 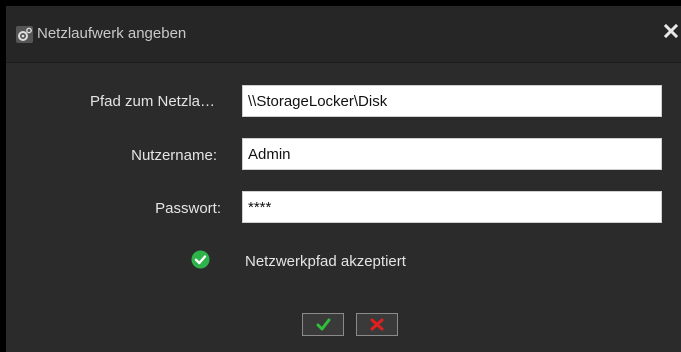 I want to click on status-message: Netzwerkpfad akzeptiert, so click(x=325, y=261).